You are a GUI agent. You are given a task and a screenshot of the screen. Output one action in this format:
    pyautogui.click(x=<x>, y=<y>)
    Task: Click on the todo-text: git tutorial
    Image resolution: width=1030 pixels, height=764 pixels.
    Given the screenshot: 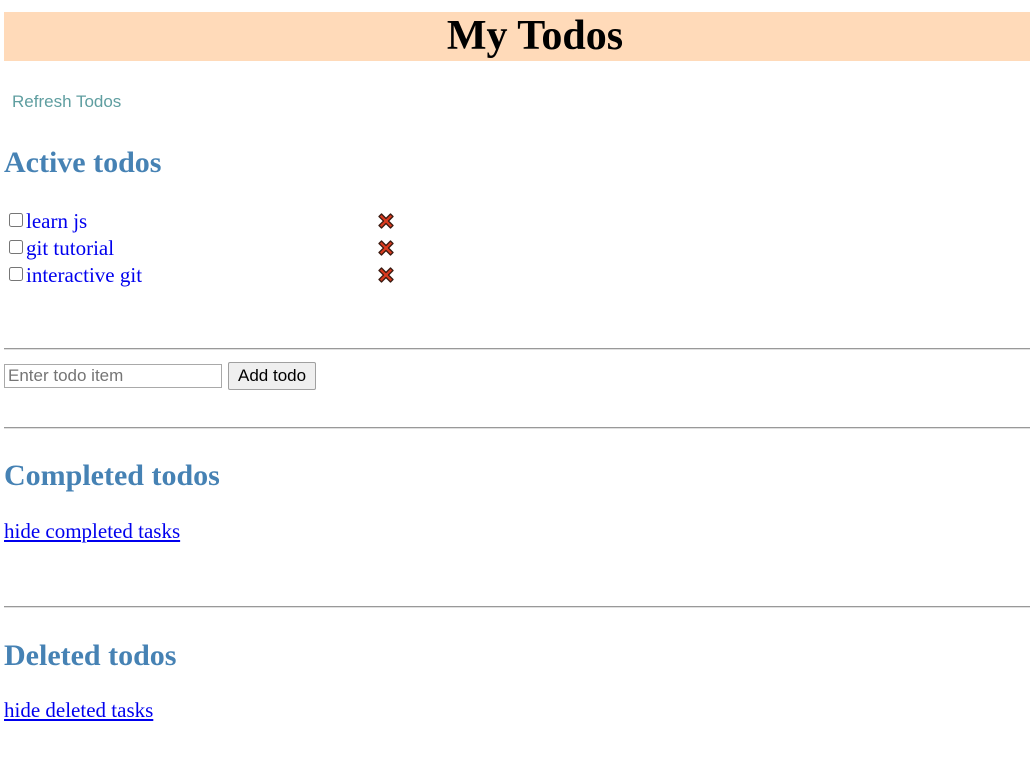 What is the action you would take?
    pyautogui.click(x=70, y=248)
    